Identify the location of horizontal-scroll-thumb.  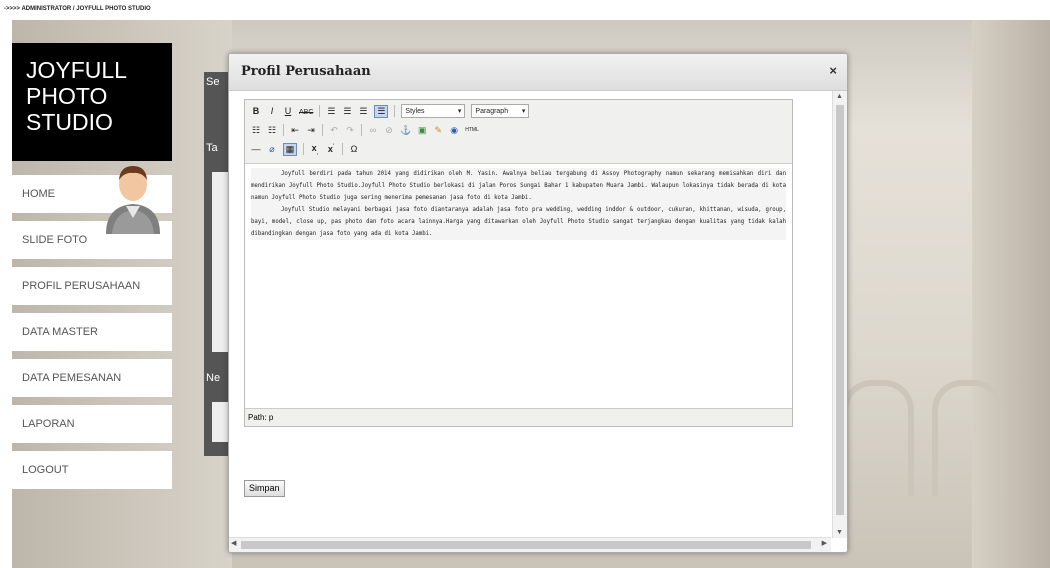
(526, 545).